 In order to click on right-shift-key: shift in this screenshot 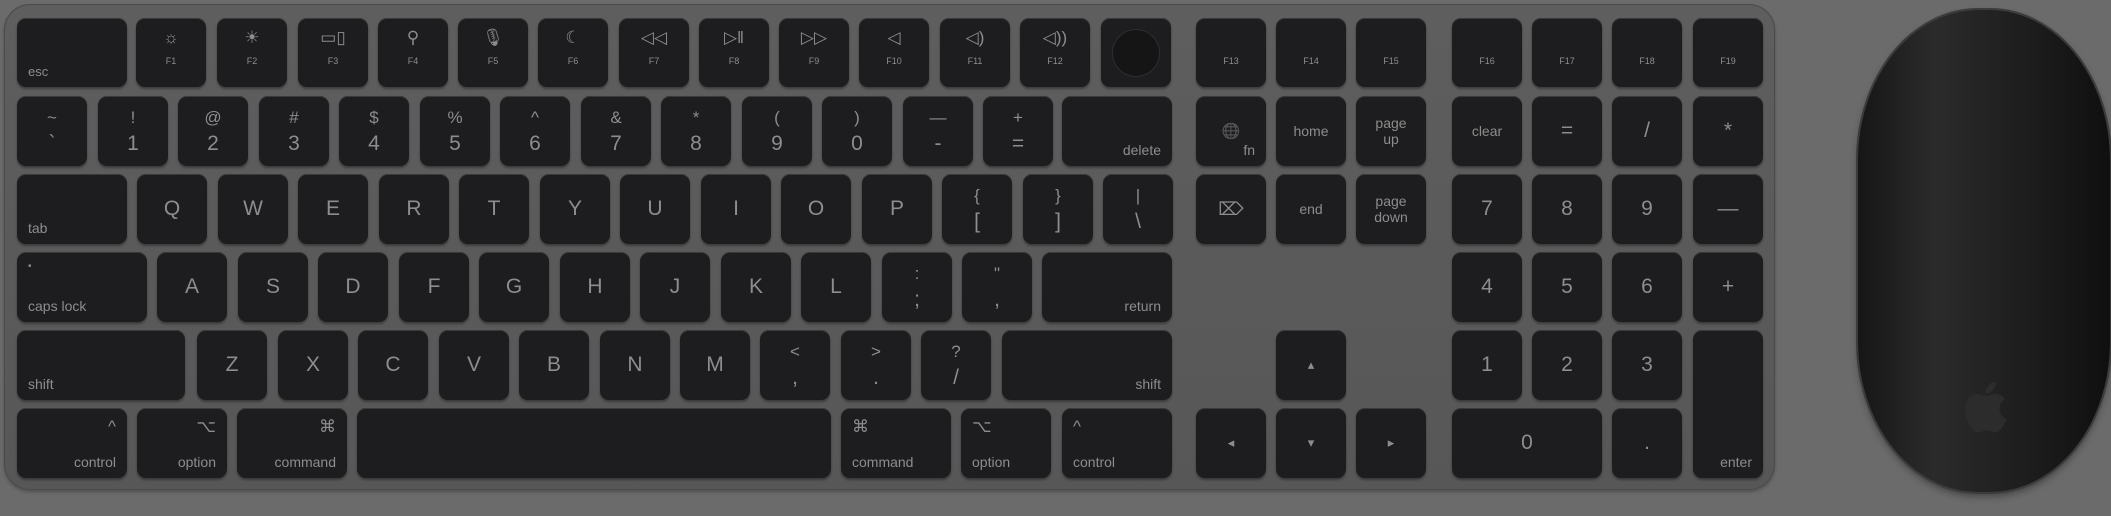, I will do `click(1087, 365)`.